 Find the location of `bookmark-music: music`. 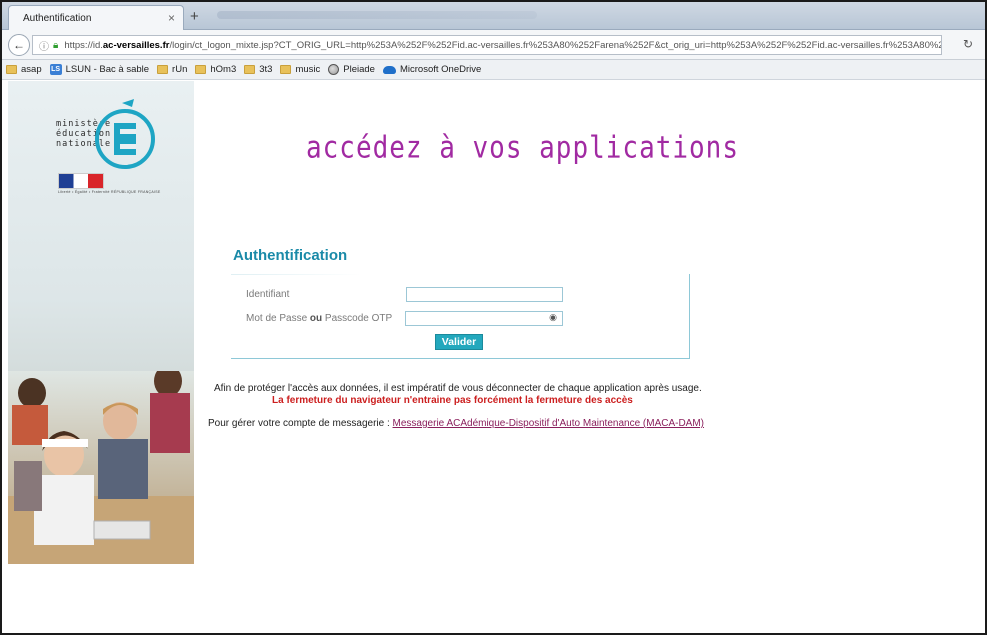

bookmark-music: music is located at coordinates (300, 69).